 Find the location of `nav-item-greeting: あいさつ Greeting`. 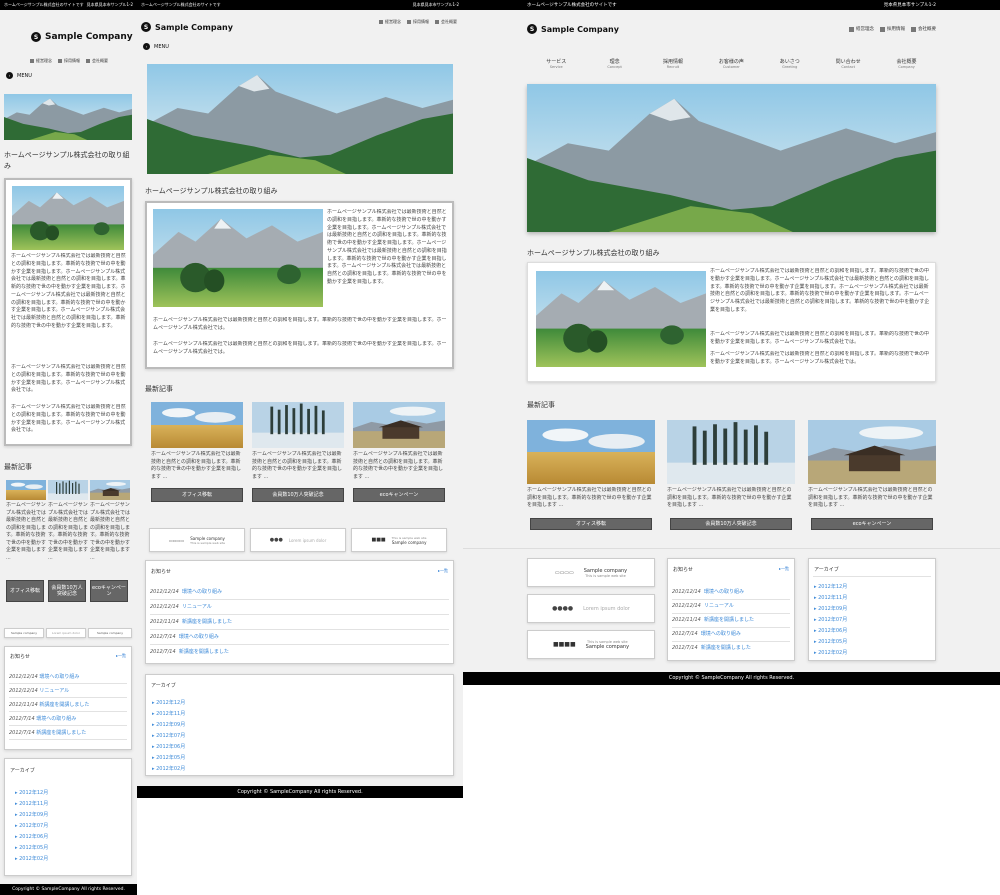

nav-item-greeting: あいさつ Greeting is located at coordinates (790, 63).